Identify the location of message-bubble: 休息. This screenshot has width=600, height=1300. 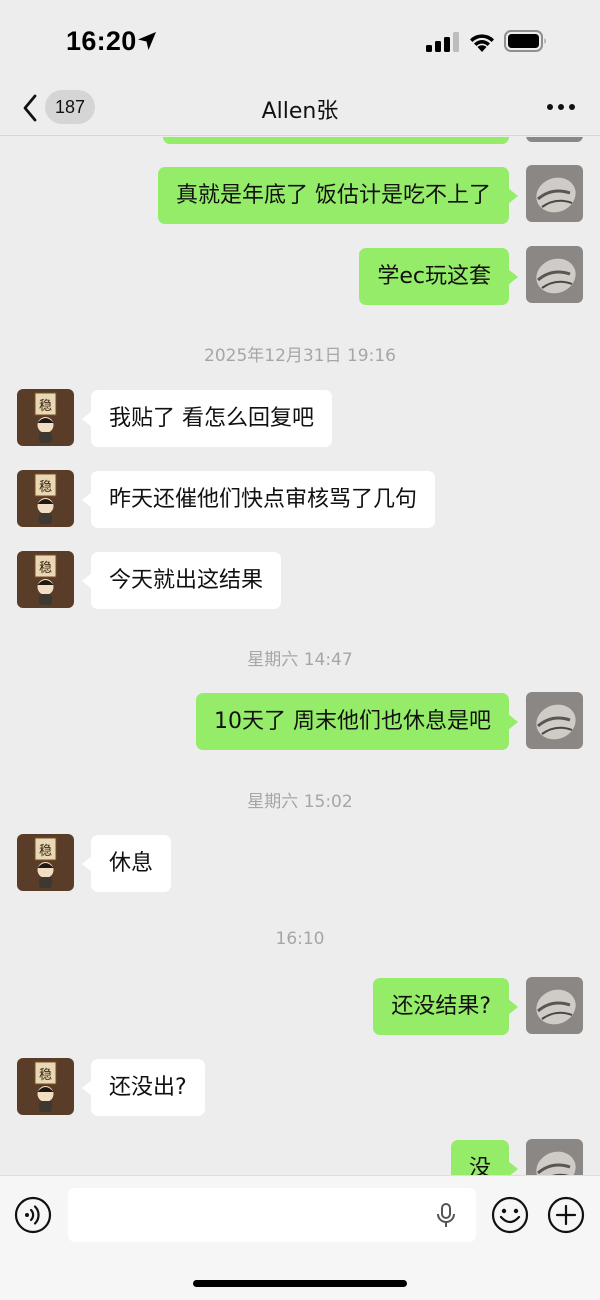
(126, 863).